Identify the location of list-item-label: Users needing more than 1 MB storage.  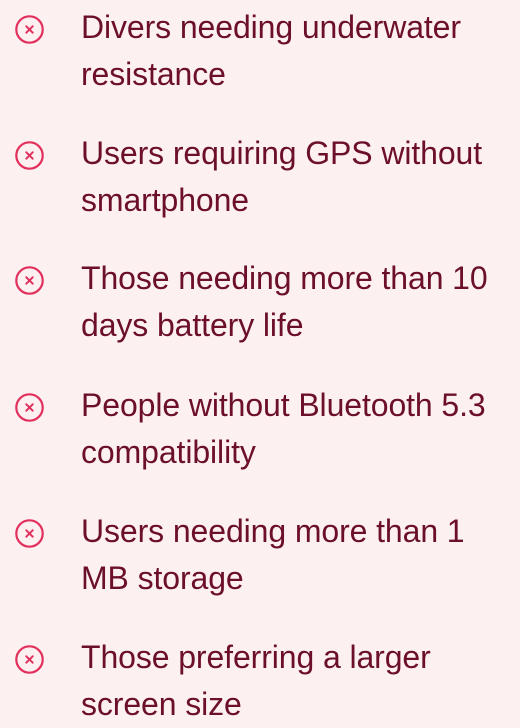
(273, 554).